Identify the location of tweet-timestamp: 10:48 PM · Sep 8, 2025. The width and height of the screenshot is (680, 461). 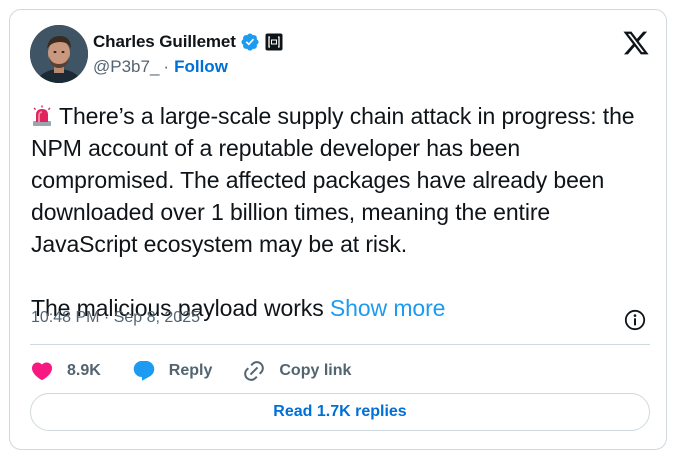
(115, 318).